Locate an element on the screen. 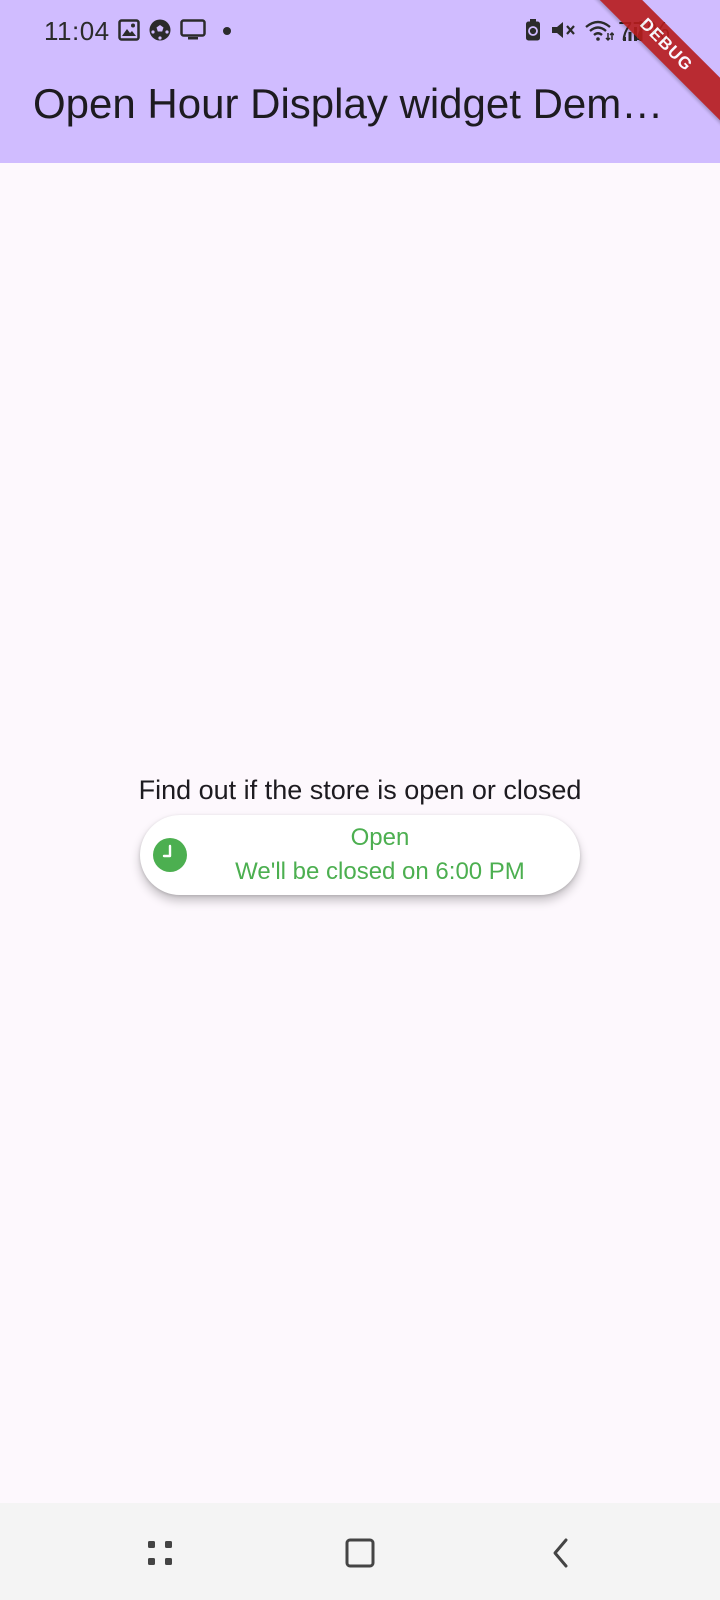 The width and height of the screenshot is (720, 1600). open-status-label: Open is located at coordinates (380, 837).